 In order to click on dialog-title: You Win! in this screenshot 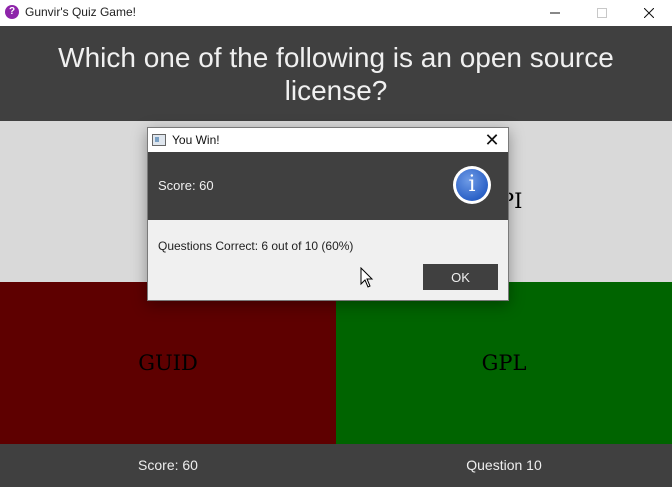, I will do `click(196, 140)`.